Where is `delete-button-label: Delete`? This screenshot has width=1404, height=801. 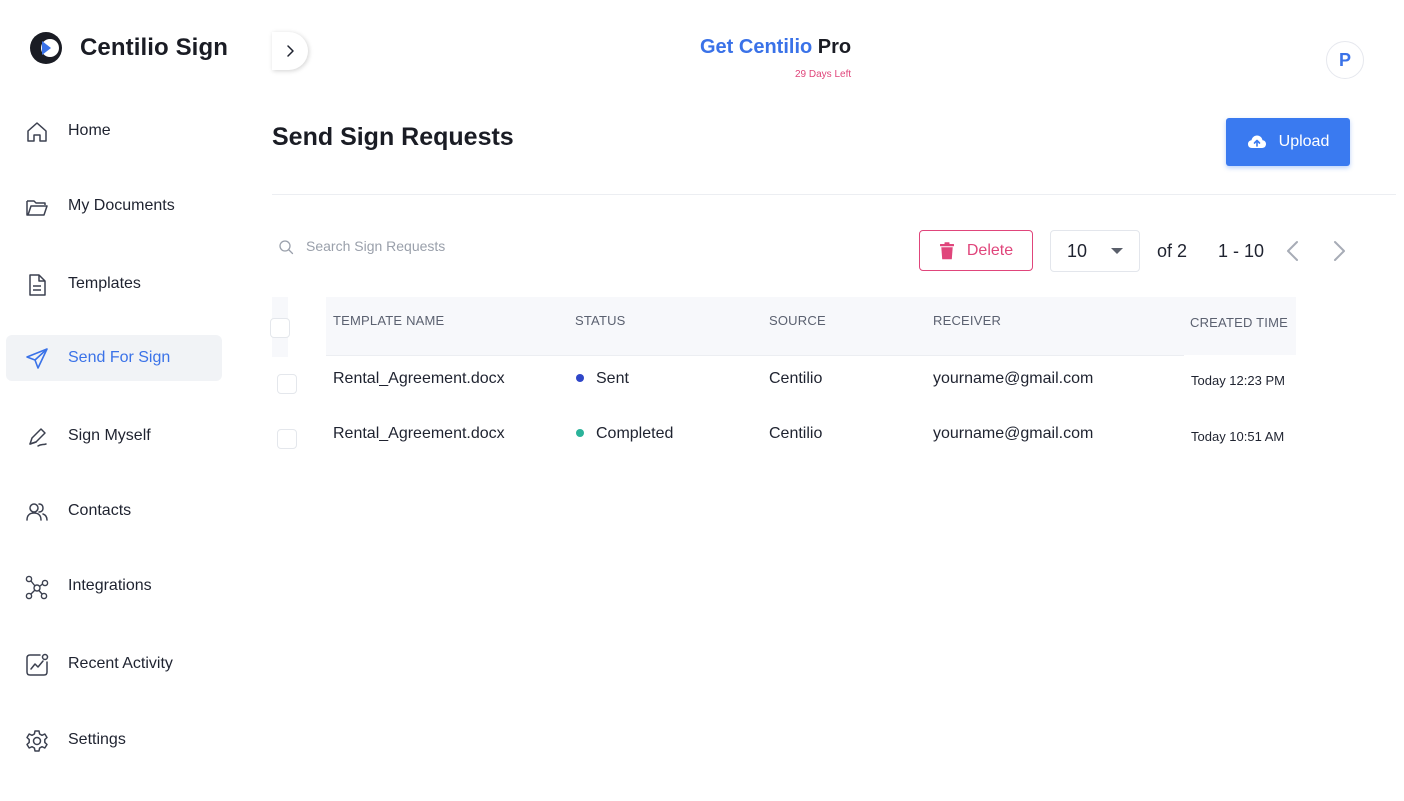
delete-button-label: Delete is located at coordinates (990, 250).